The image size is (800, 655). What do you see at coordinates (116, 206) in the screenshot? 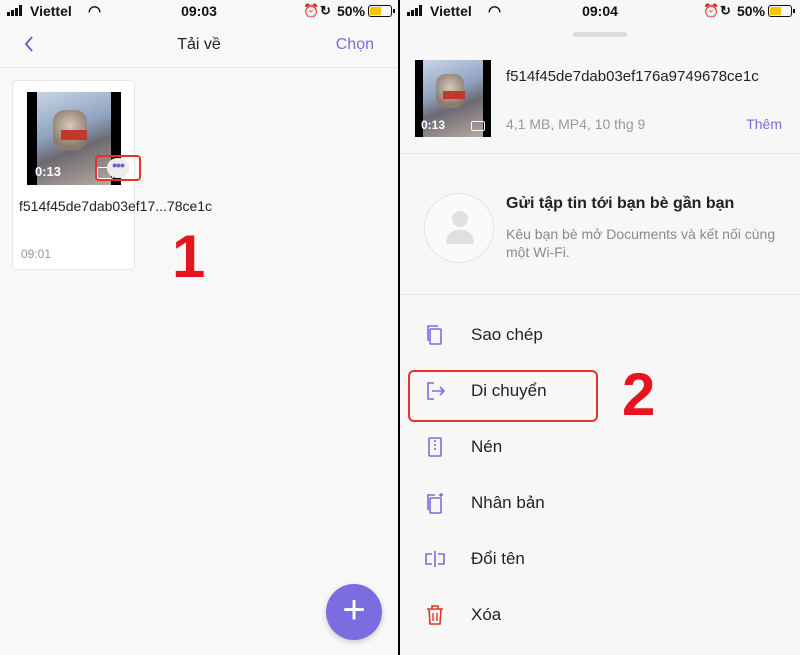
I see `file-name: f514f45de7dab03ef17...78ce1c` at bounding box center [116, 206].